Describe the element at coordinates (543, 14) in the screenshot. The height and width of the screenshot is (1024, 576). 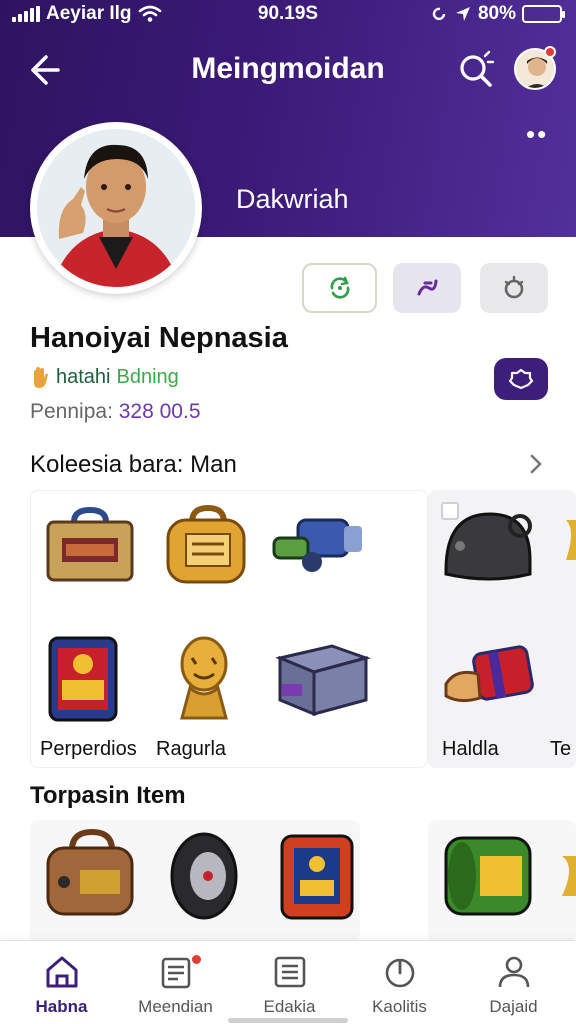
I see `battery-icon` at that location.